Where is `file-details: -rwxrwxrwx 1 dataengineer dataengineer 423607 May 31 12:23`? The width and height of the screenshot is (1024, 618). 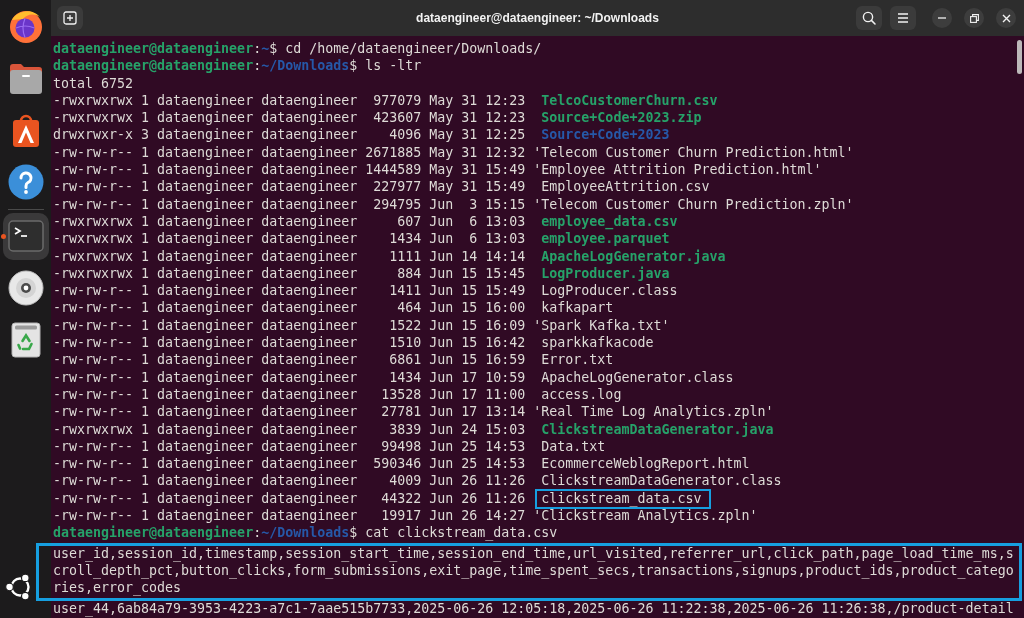 file-details: -rwxrwxrwx 1 dataengineer dataengineer 423607 May 31 12:23 is located at coordinates (289, 118).